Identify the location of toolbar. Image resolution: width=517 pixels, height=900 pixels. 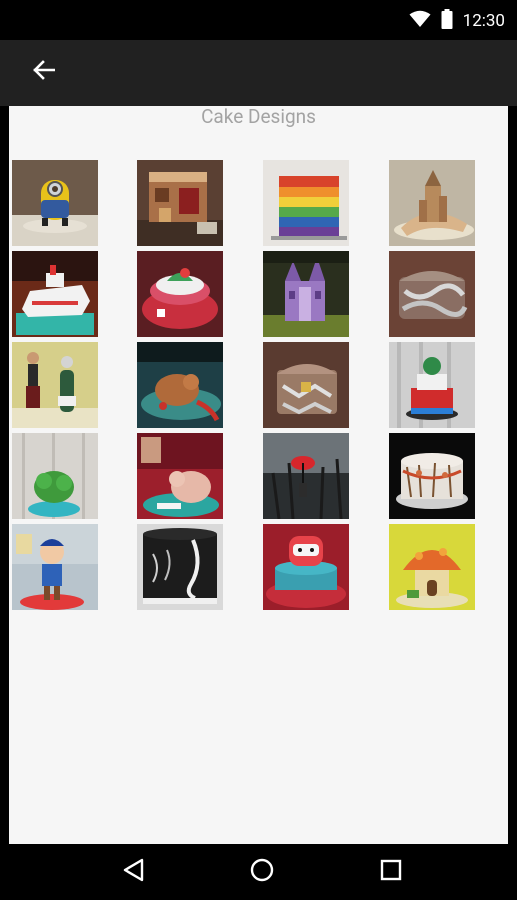
(258, 73).